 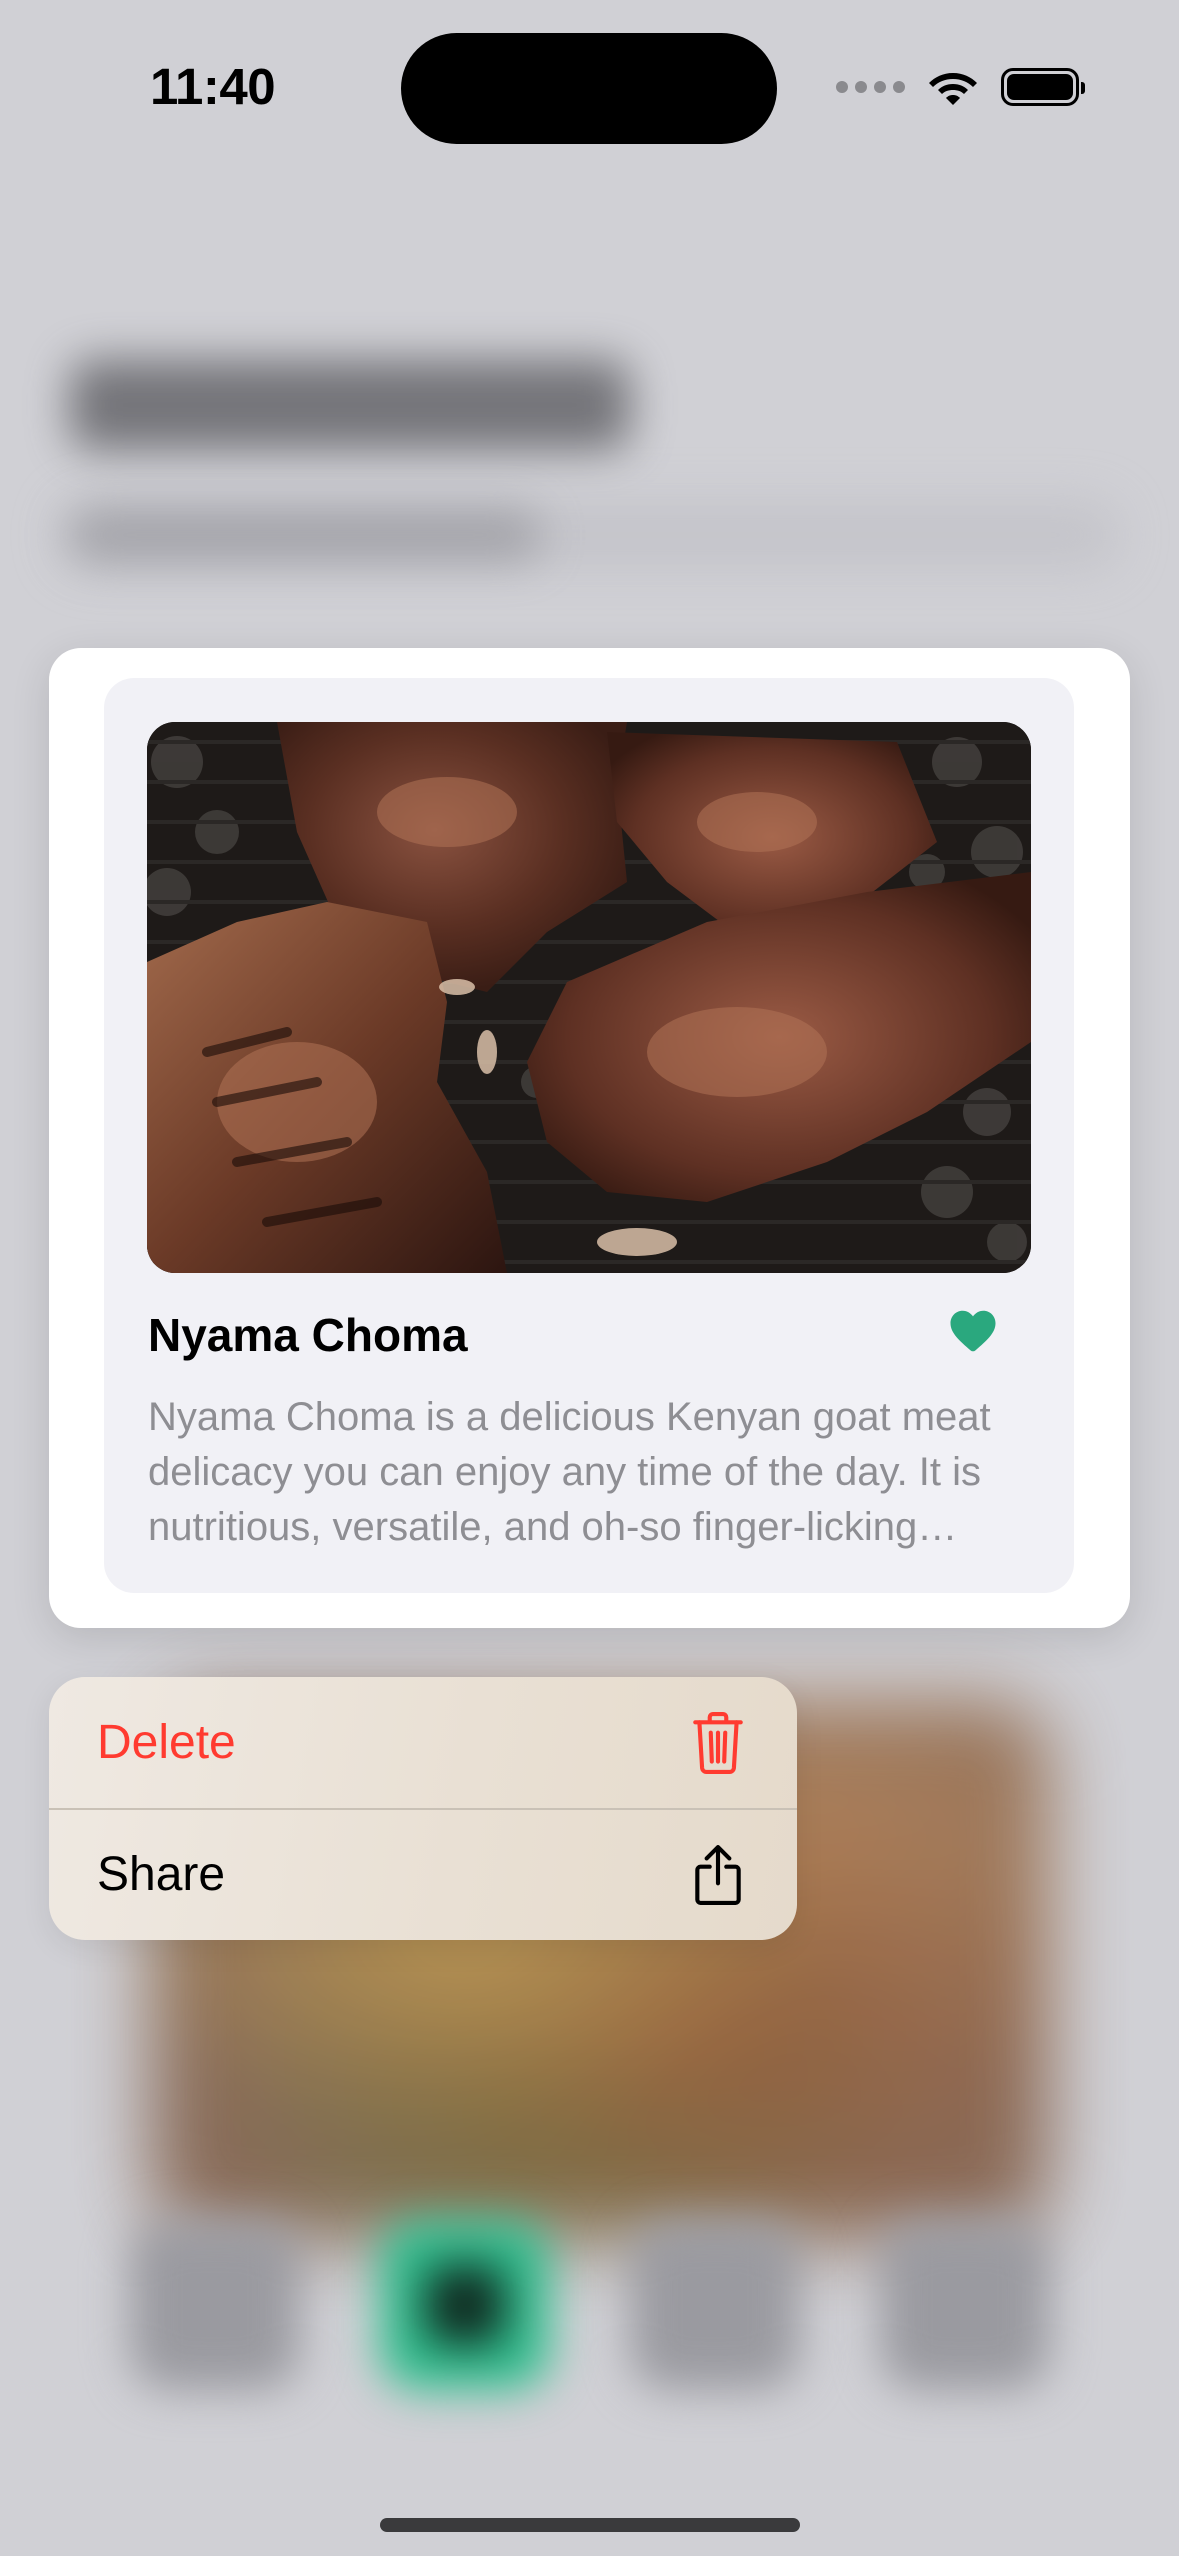 I want to click on cellular-signal-icon, so click(x=870, y=87).